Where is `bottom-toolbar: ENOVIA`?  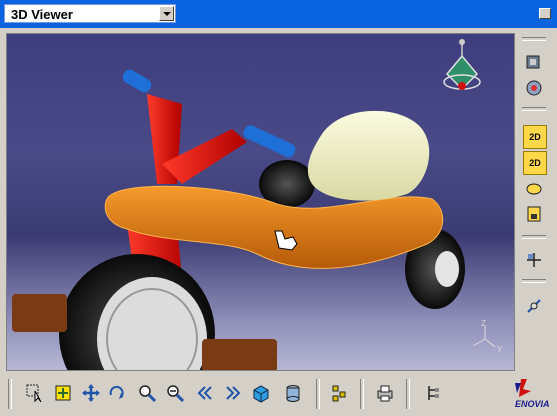 bottom-toolbar: ENOVIA is located at coordinates (278, 394).